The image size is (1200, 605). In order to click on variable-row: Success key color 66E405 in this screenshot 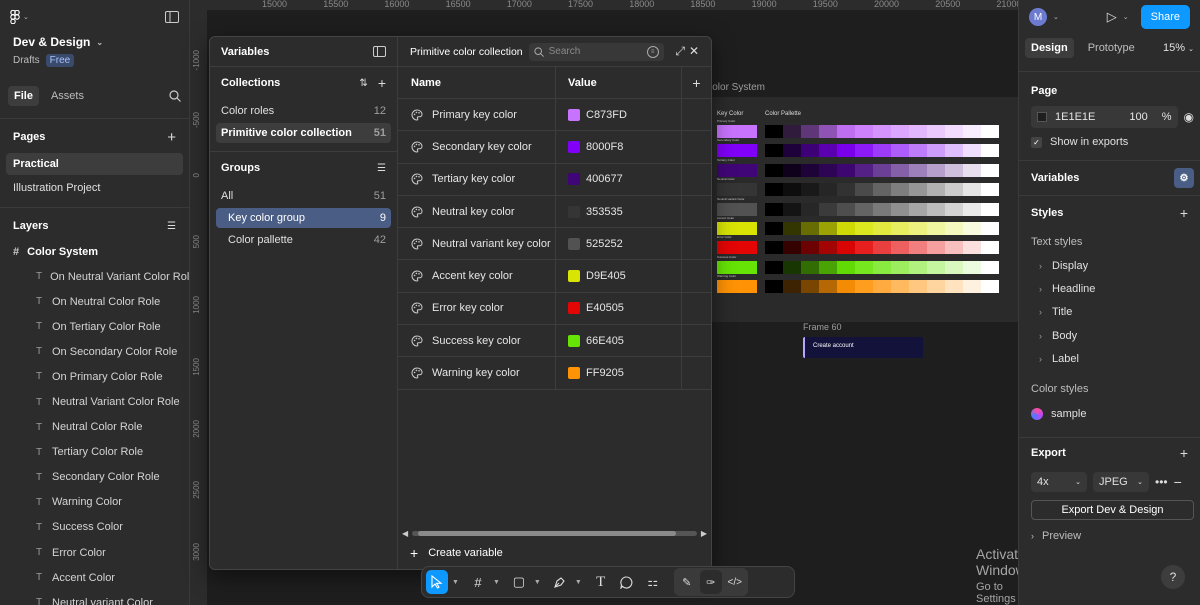, I will do `click(554, 341)`.